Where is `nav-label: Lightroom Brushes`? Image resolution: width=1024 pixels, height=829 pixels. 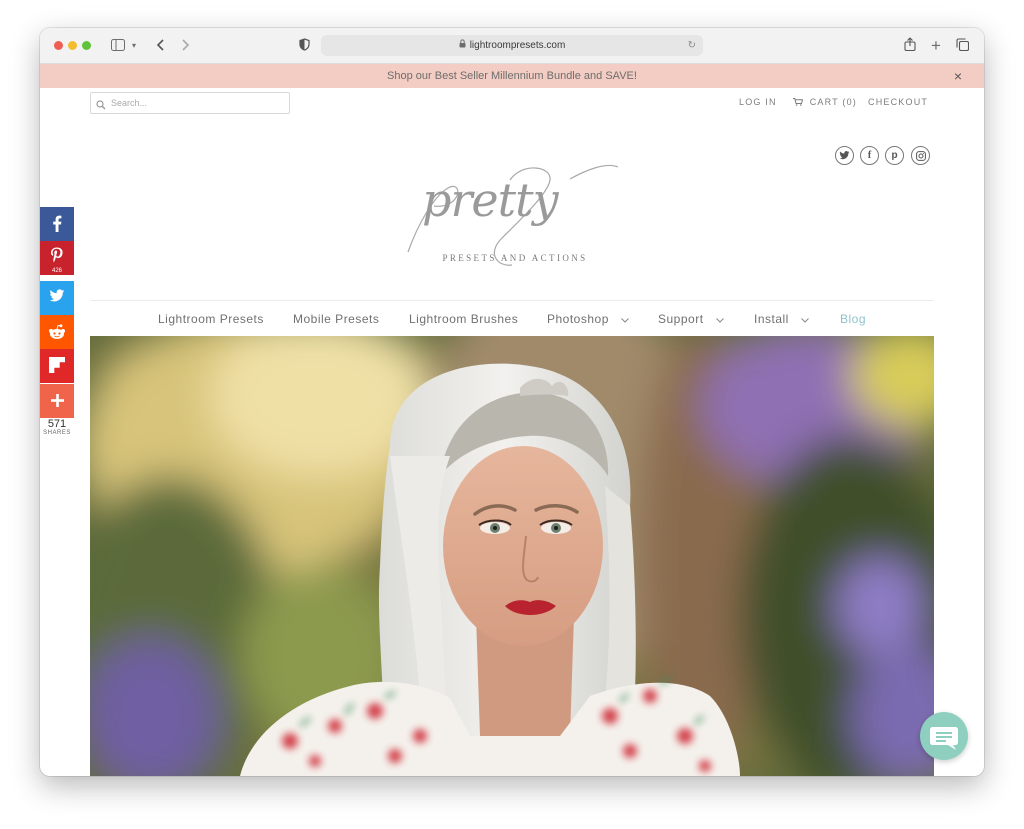 nav-label: Lightroom Brushes is located at coordinates (464, 319).